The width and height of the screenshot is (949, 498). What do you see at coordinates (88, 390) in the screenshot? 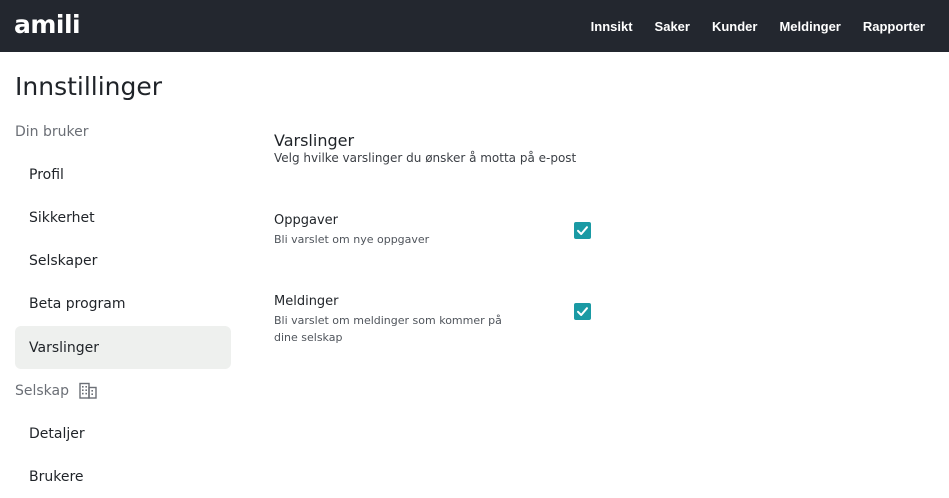
I see `building-icon` at bounding box center [88, 390].